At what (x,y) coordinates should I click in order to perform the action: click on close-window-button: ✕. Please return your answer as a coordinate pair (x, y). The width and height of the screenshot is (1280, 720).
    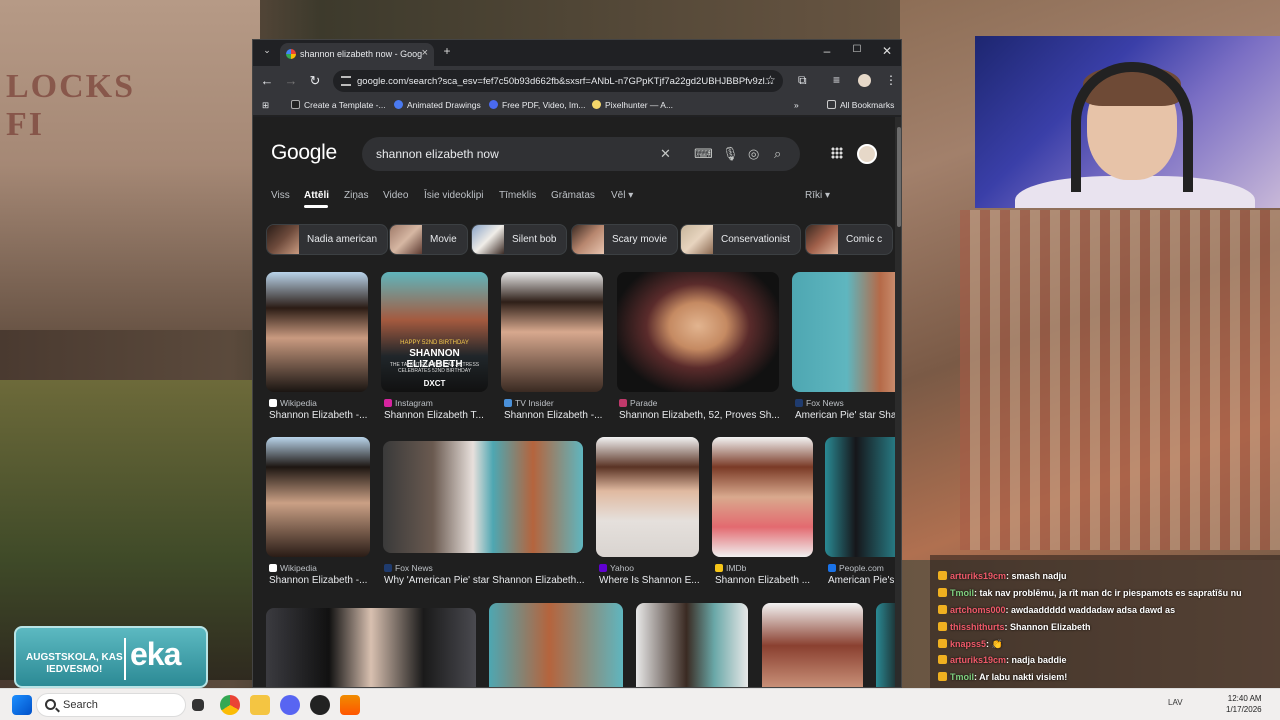
    Looking at the image, I should click on (887, 51).